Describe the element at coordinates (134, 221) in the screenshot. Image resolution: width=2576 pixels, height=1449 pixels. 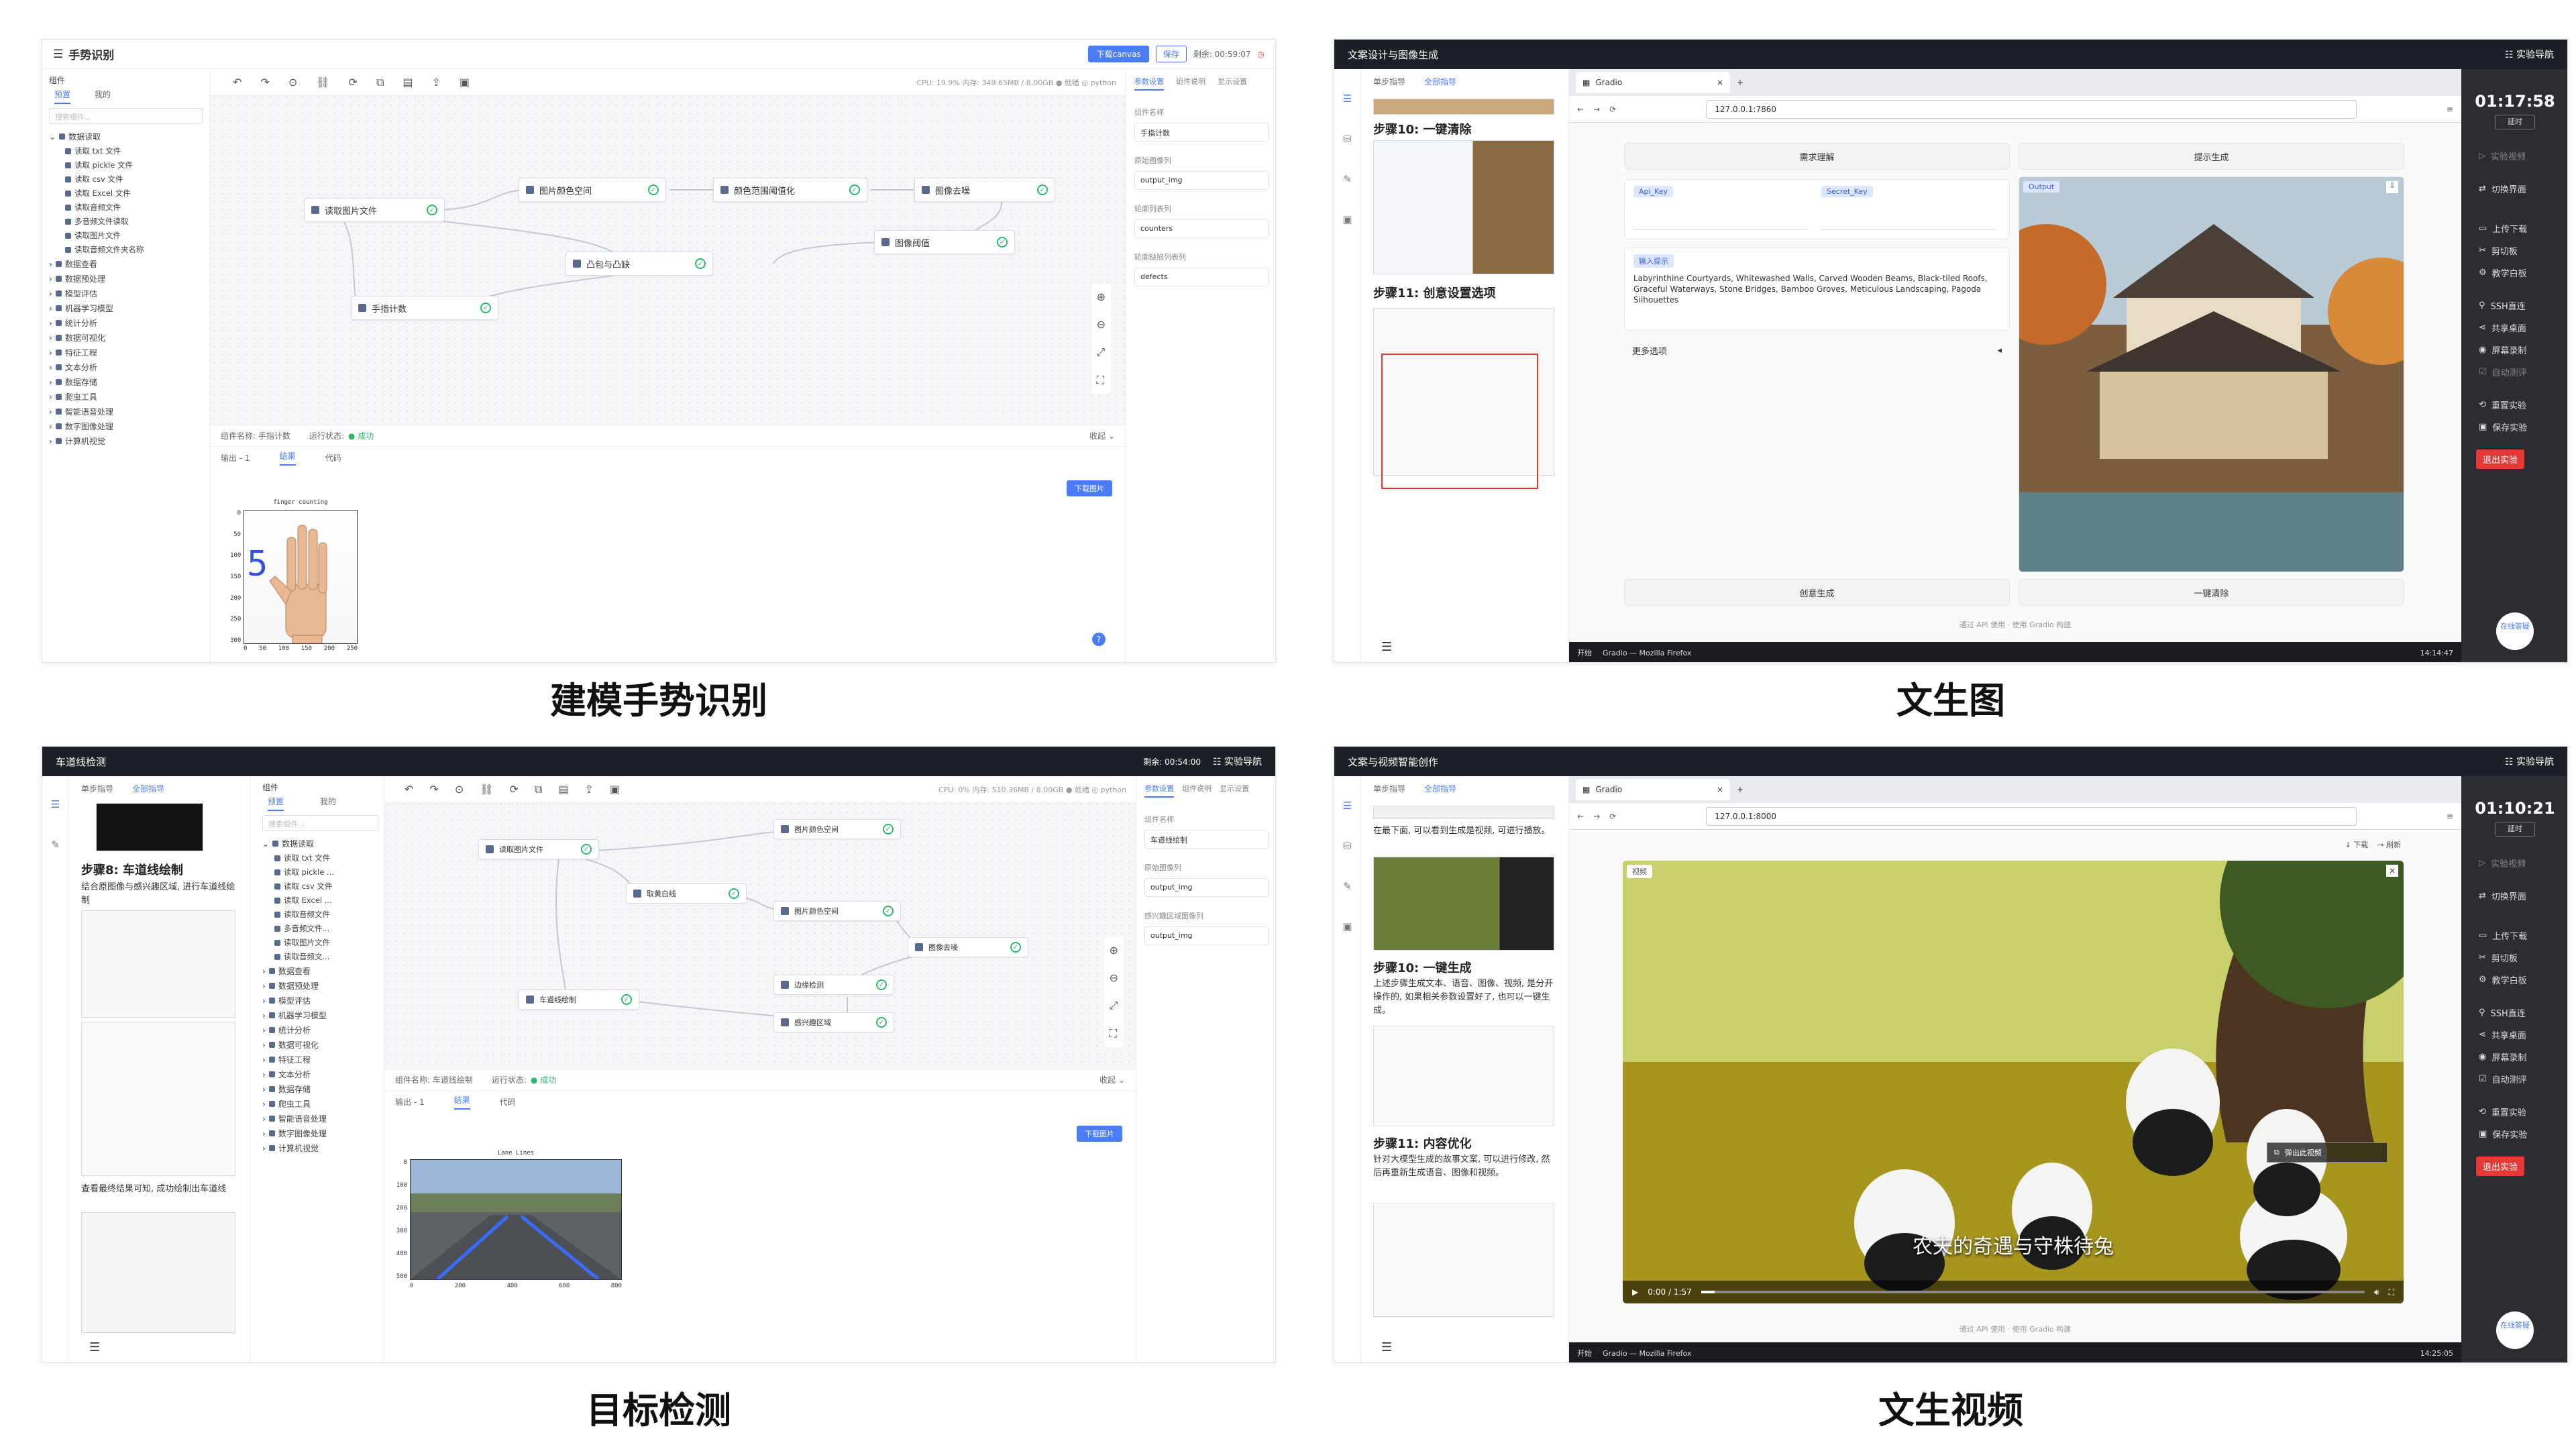
I see `list-item: 多音频文件读取` at that location.